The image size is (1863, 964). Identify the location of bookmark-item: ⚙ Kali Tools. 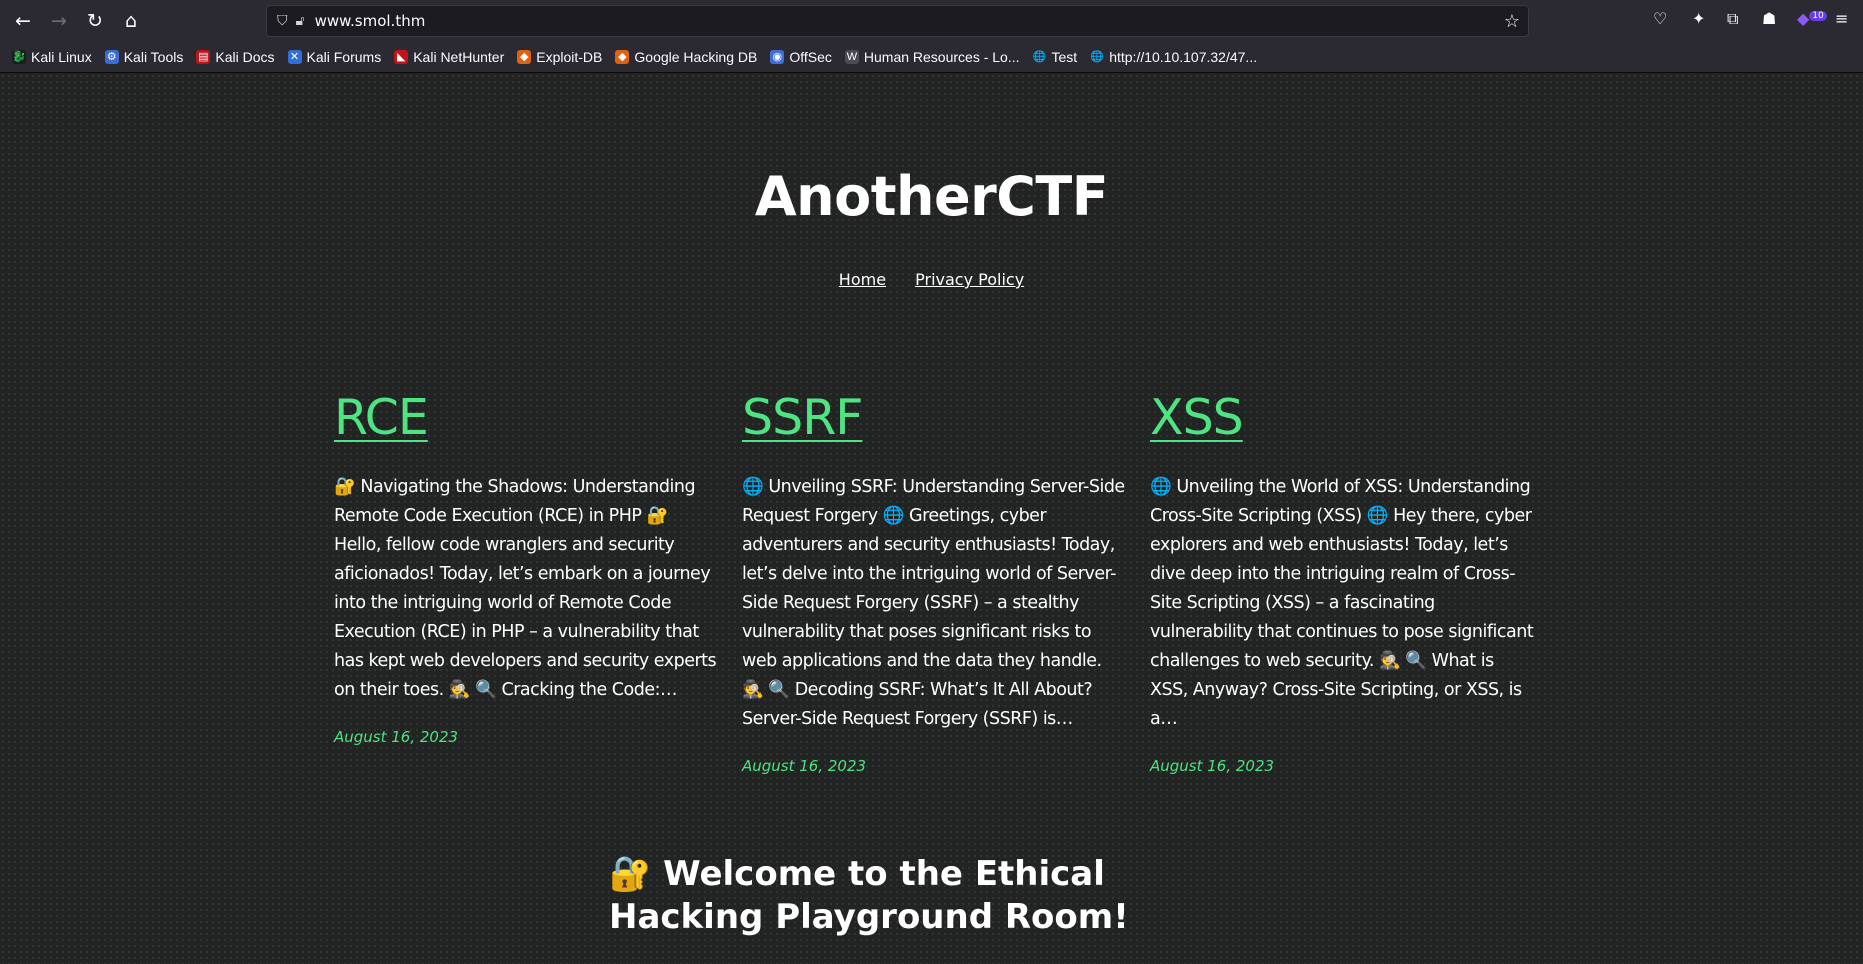
(144, 57).